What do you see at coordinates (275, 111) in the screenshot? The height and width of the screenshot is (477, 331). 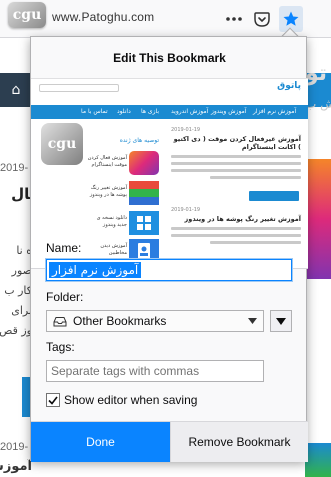 I see `preview-nav-item: آموزش نرم افزار` at bounding box center [275, 111].